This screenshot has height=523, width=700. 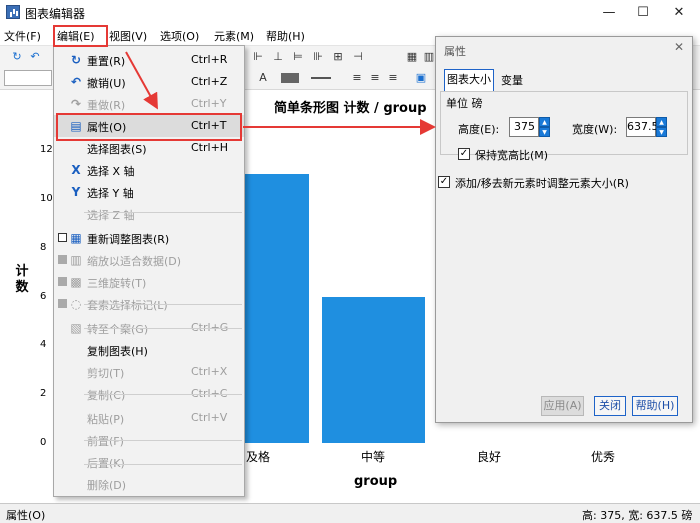 I want to click on undo-icon: ↶, so click(x=35, y=57).